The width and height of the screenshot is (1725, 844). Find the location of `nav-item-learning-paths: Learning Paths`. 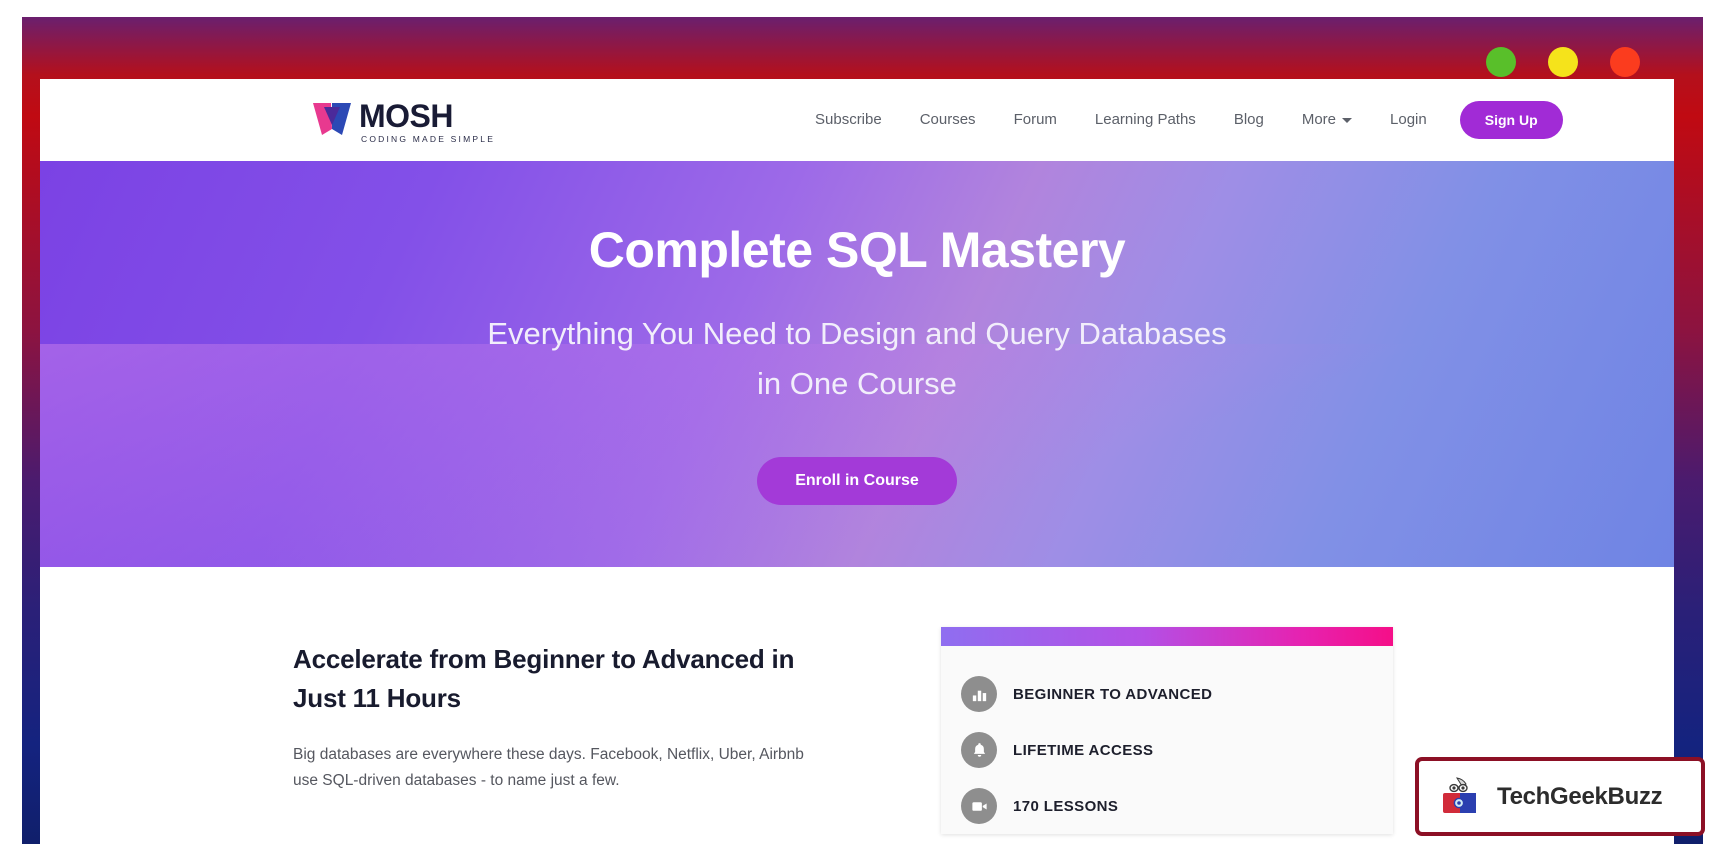

nav-item-learning-paths: Learning Paths is located at coordinates (1145, 120).